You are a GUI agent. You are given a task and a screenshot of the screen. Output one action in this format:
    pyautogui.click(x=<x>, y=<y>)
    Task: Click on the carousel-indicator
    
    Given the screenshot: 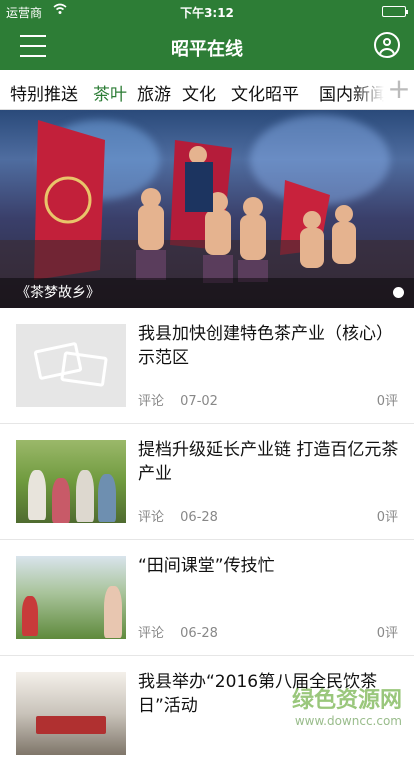 What is the action you would take?
    pyautogui.click(x=398, y=292)
    